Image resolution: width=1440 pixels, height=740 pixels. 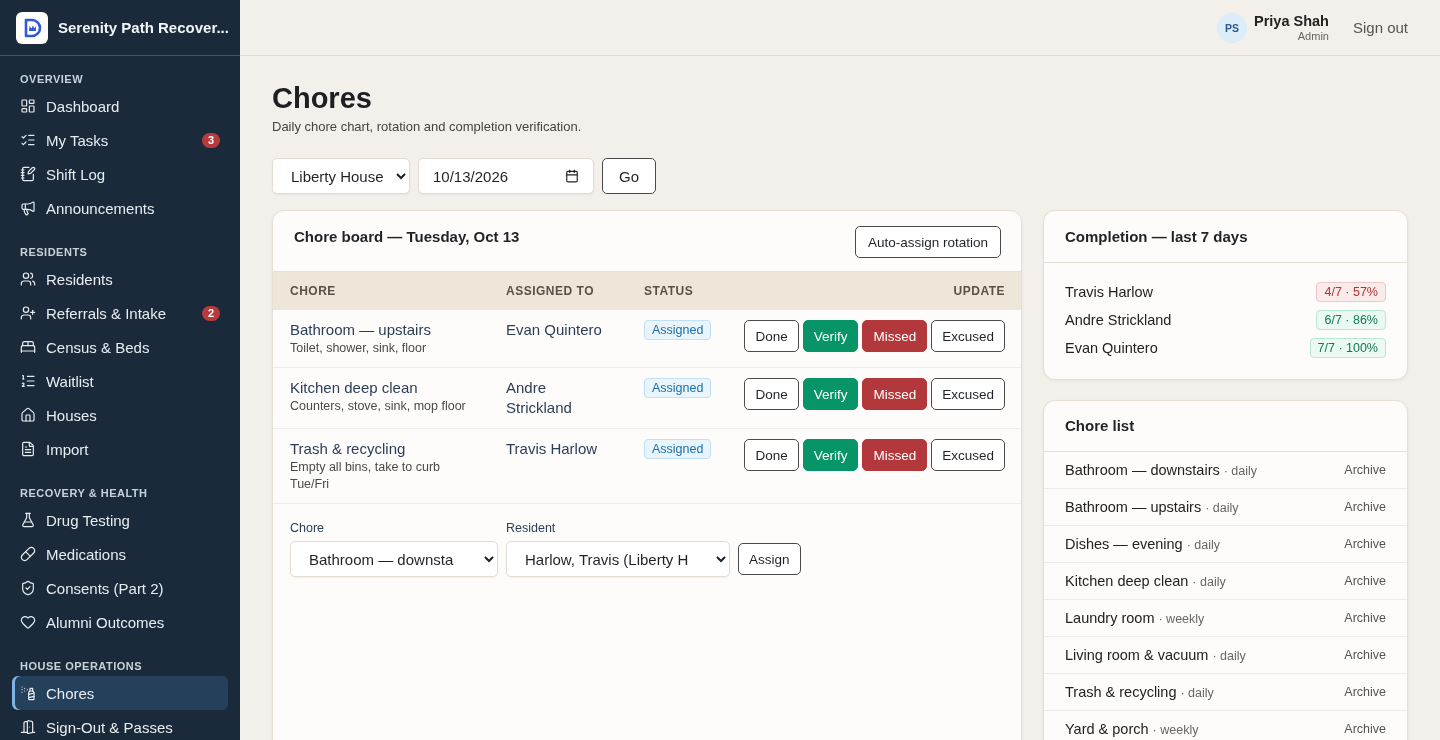 I want to click on chore-list-name: Dishes — evening, so click(x=1124, y=544).